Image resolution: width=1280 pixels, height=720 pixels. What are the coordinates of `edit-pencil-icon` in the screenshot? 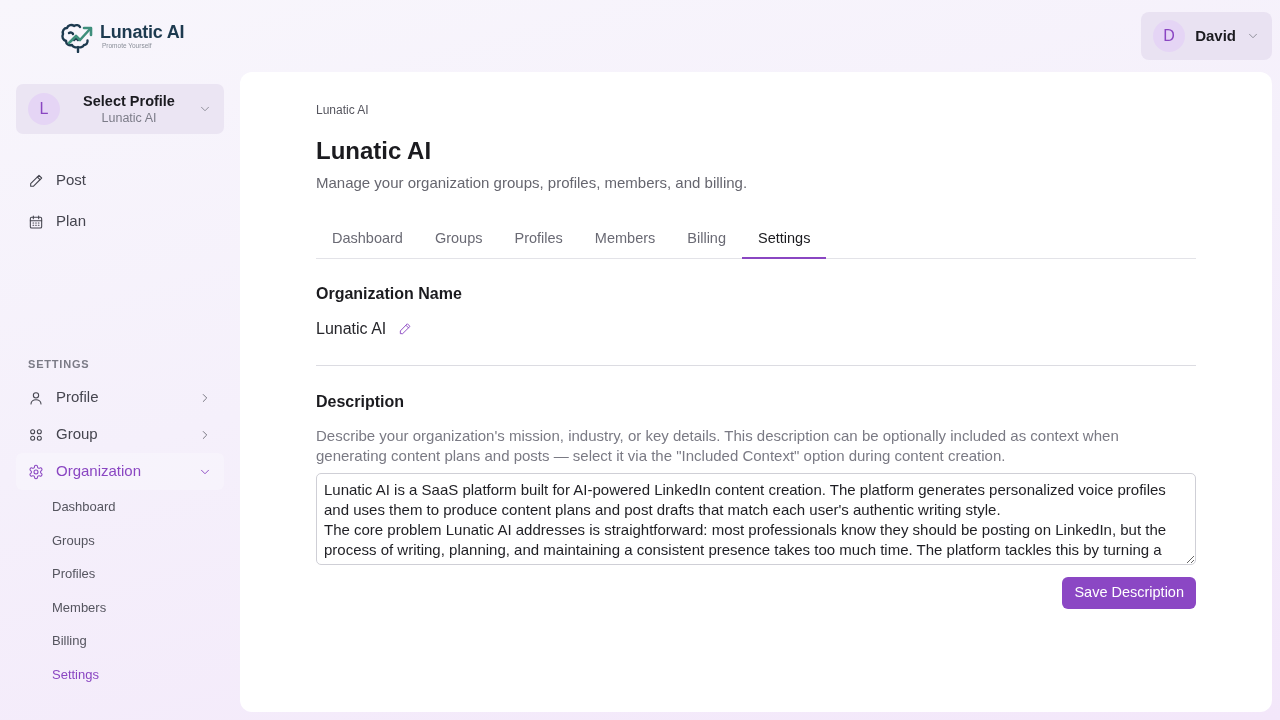 It's located at (405, 329).